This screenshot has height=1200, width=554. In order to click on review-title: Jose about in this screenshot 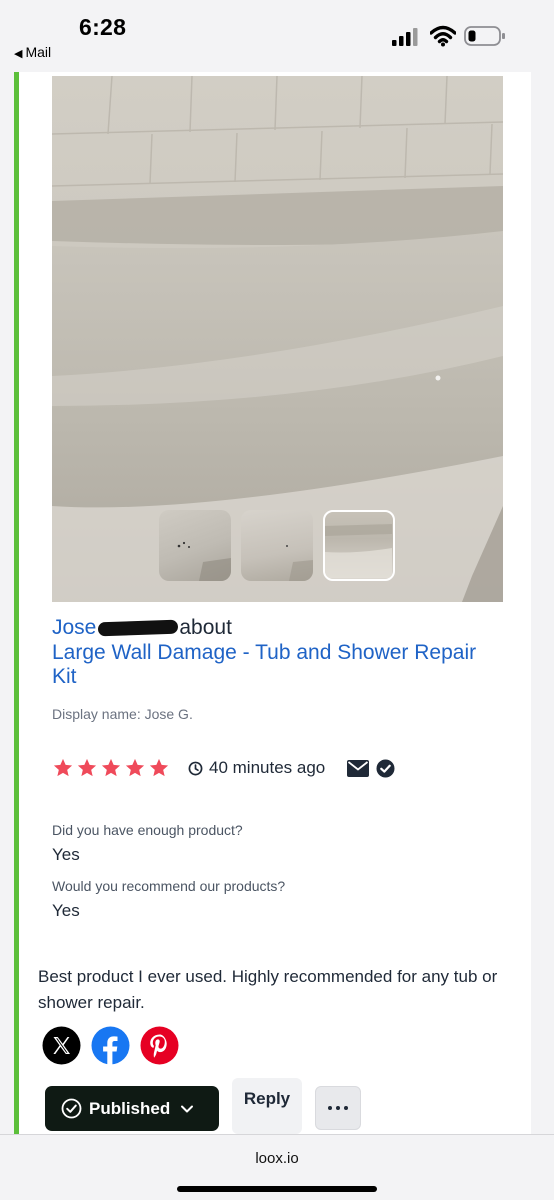, I will do `click(142, 628)`.